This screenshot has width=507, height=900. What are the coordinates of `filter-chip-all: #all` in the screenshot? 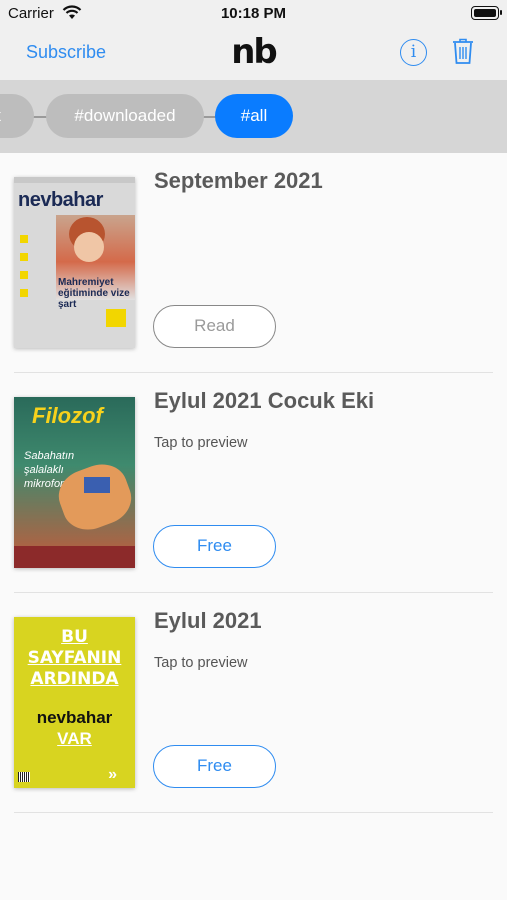 It's located at (254, 116).